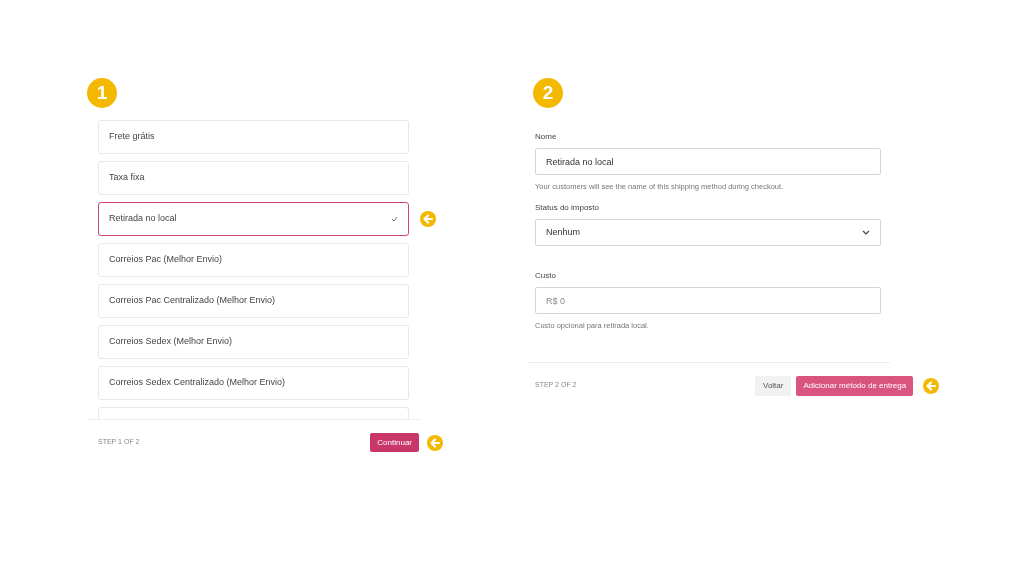  I want to click on select-field: Nenhum, so click(708, 233).